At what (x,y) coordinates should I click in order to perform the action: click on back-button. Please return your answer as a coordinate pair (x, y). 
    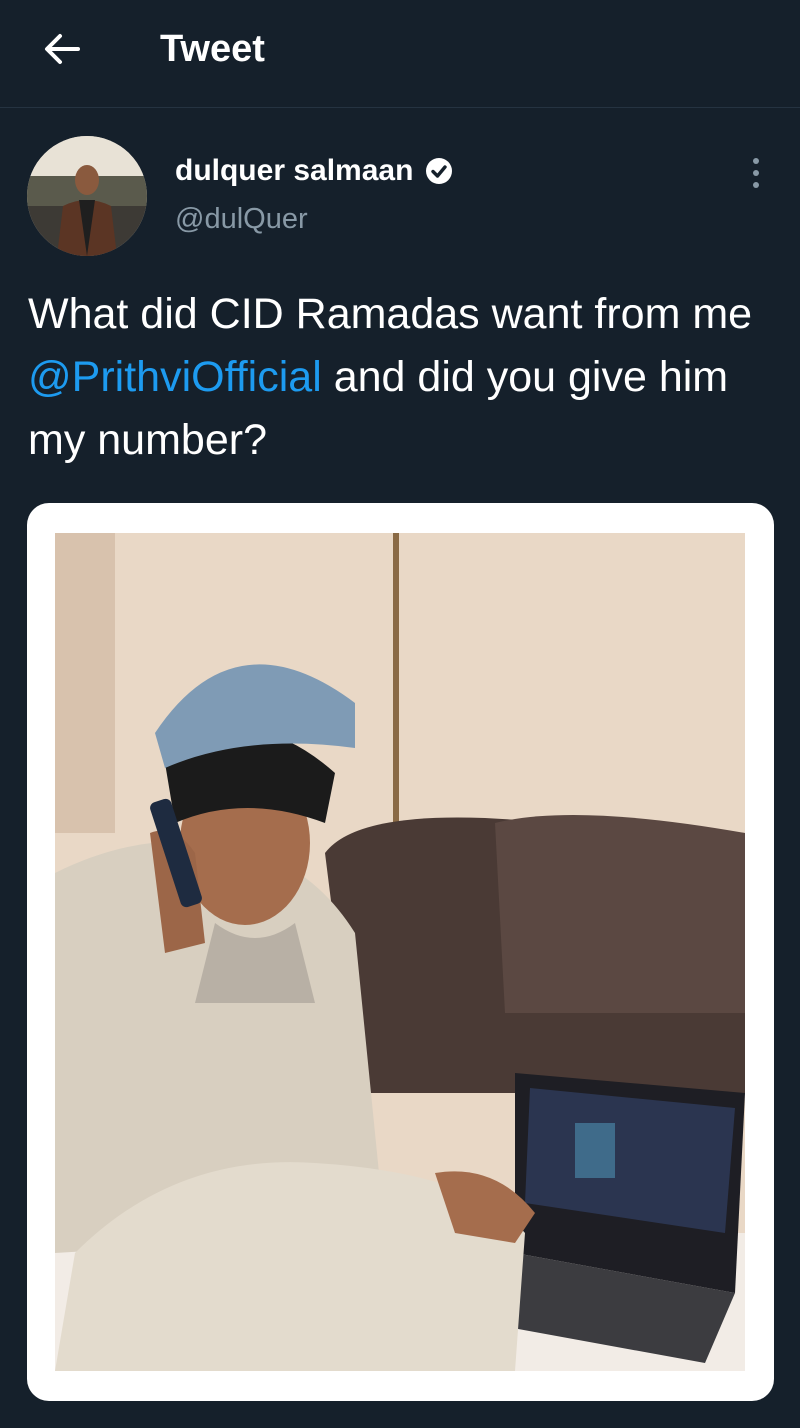
    Looking at the image, I should click on (62, 49).